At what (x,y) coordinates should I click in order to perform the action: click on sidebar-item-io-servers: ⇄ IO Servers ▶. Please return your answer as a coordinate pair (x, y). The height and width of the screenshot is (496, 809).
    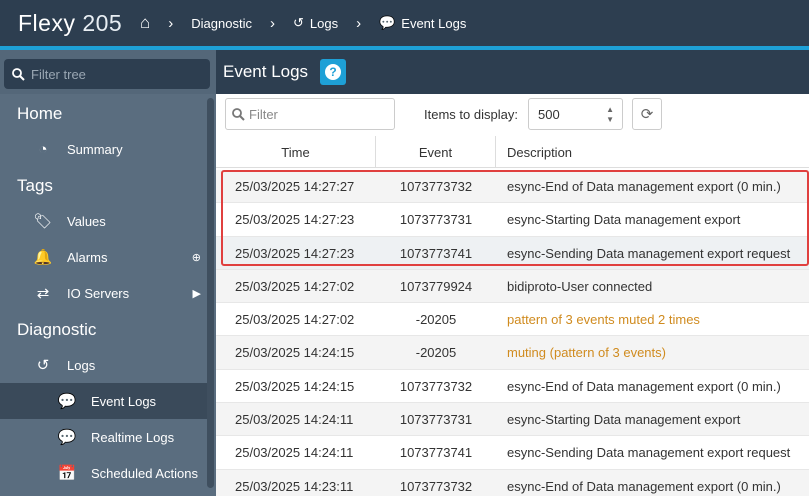
    Looking at the image, I should click on (103, 293).